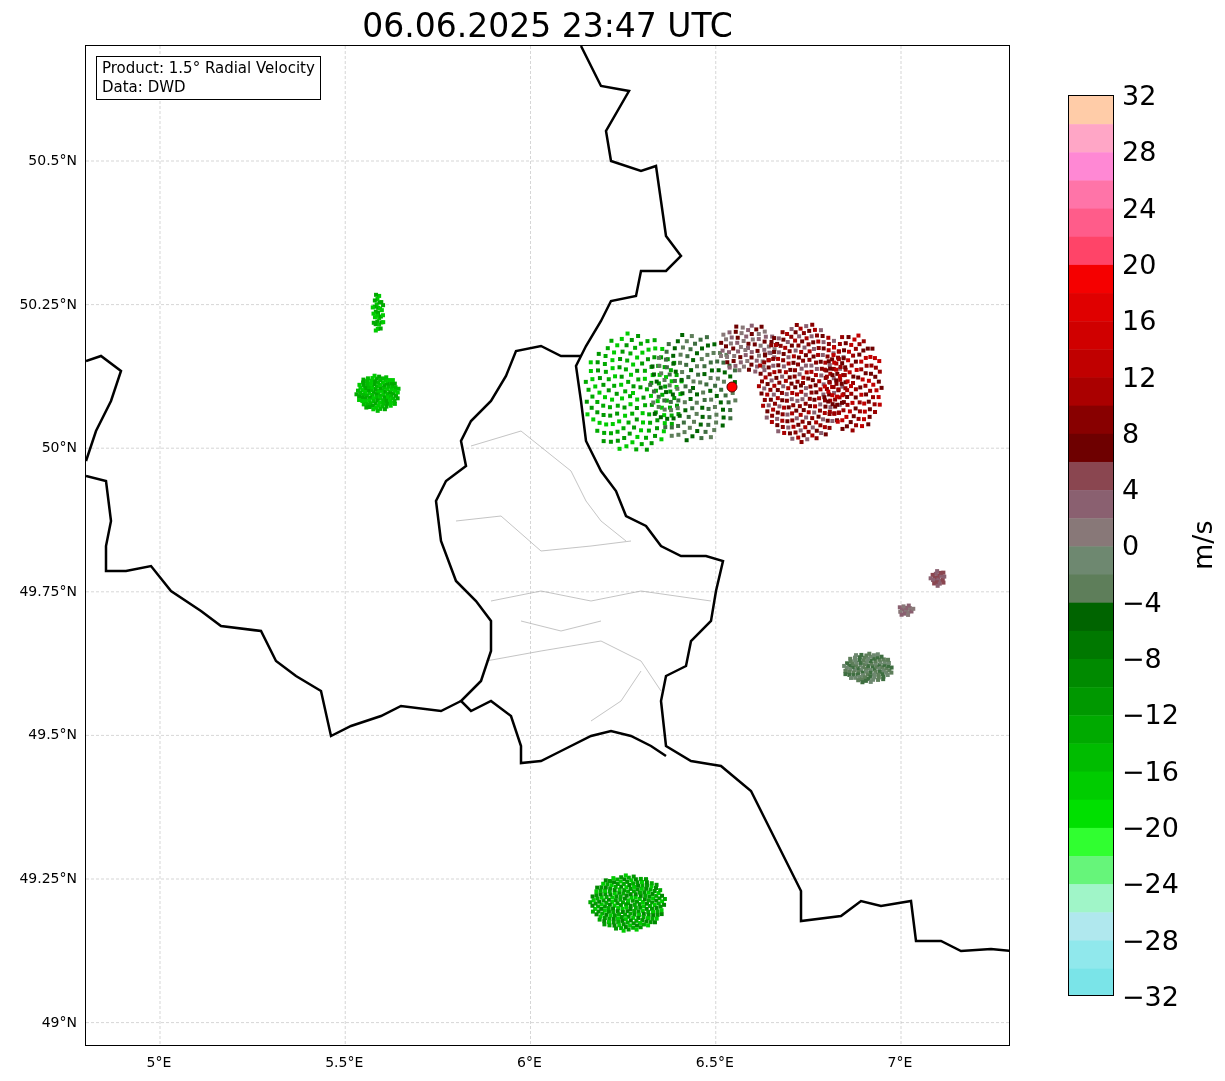  Describe the element at coordinates (1131, 489) in the screenshot. I see `colorbar-tick-label: 4` at that location.